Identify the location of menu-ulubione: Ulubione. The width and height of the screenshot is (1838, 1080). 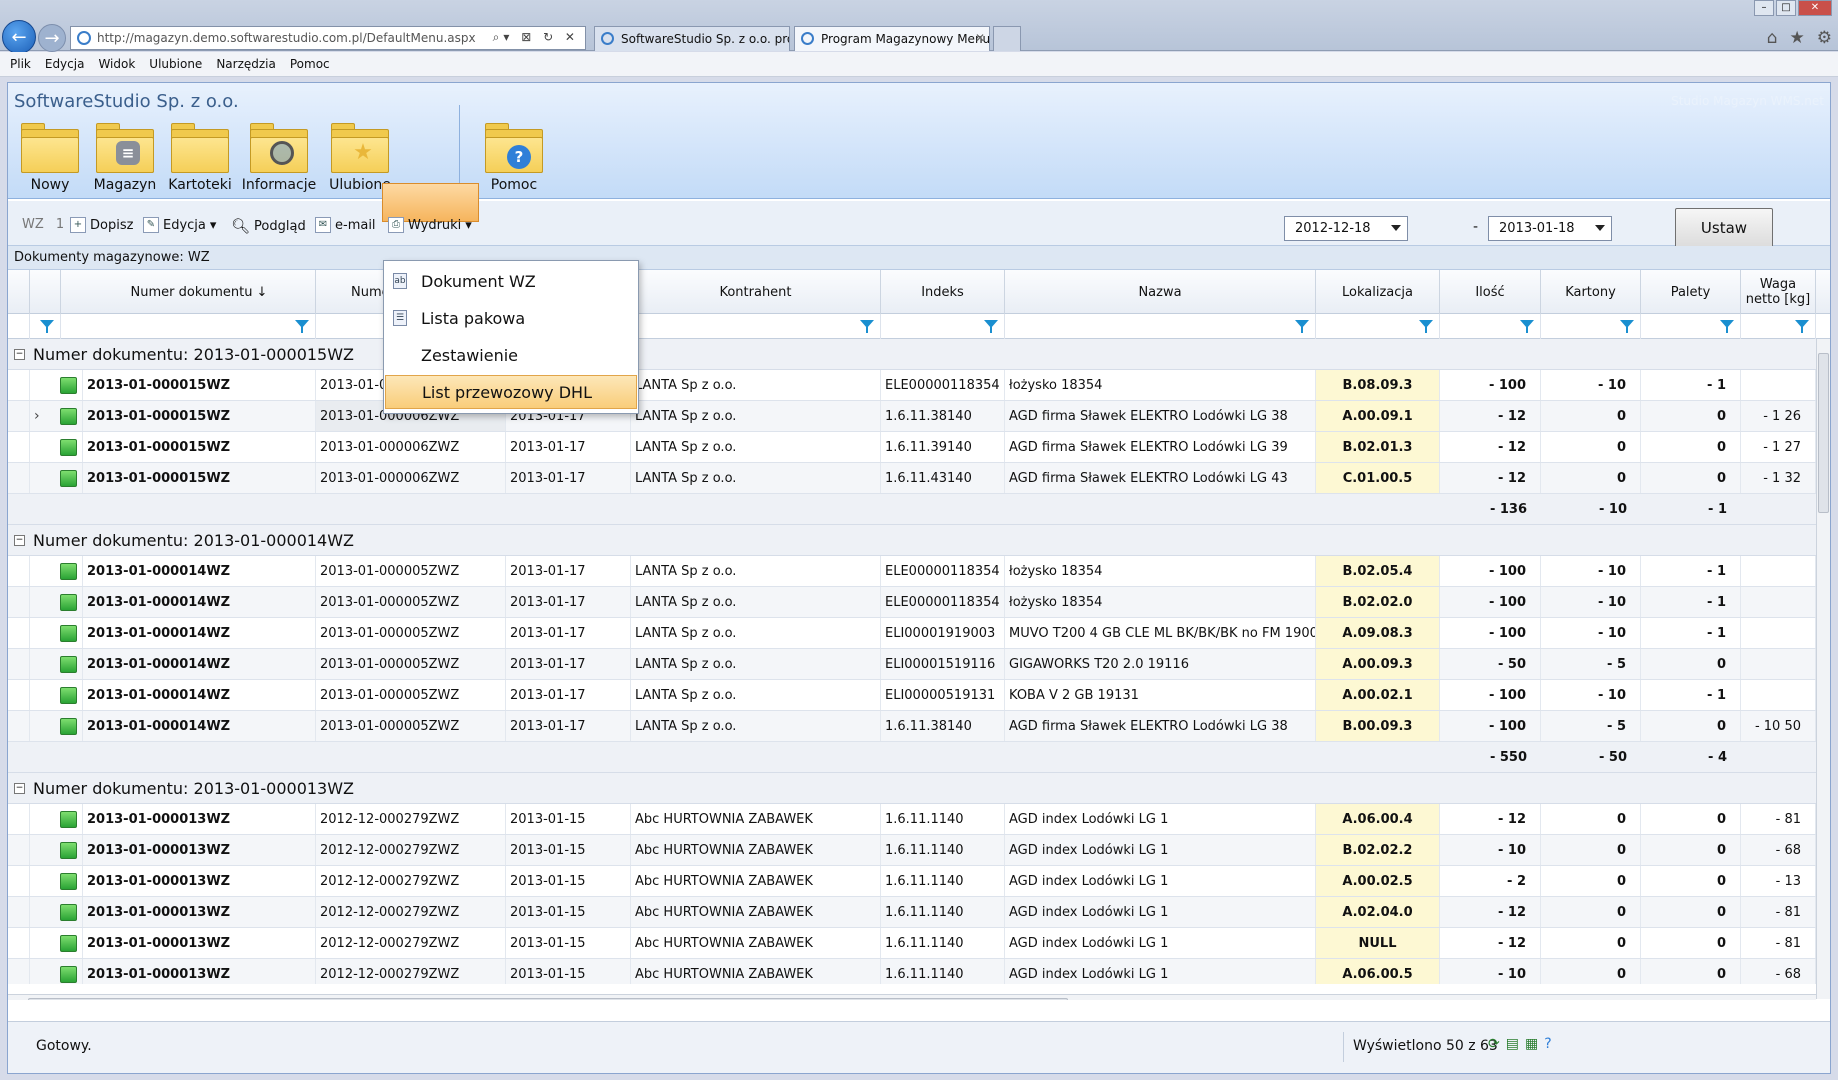
(175, 64).